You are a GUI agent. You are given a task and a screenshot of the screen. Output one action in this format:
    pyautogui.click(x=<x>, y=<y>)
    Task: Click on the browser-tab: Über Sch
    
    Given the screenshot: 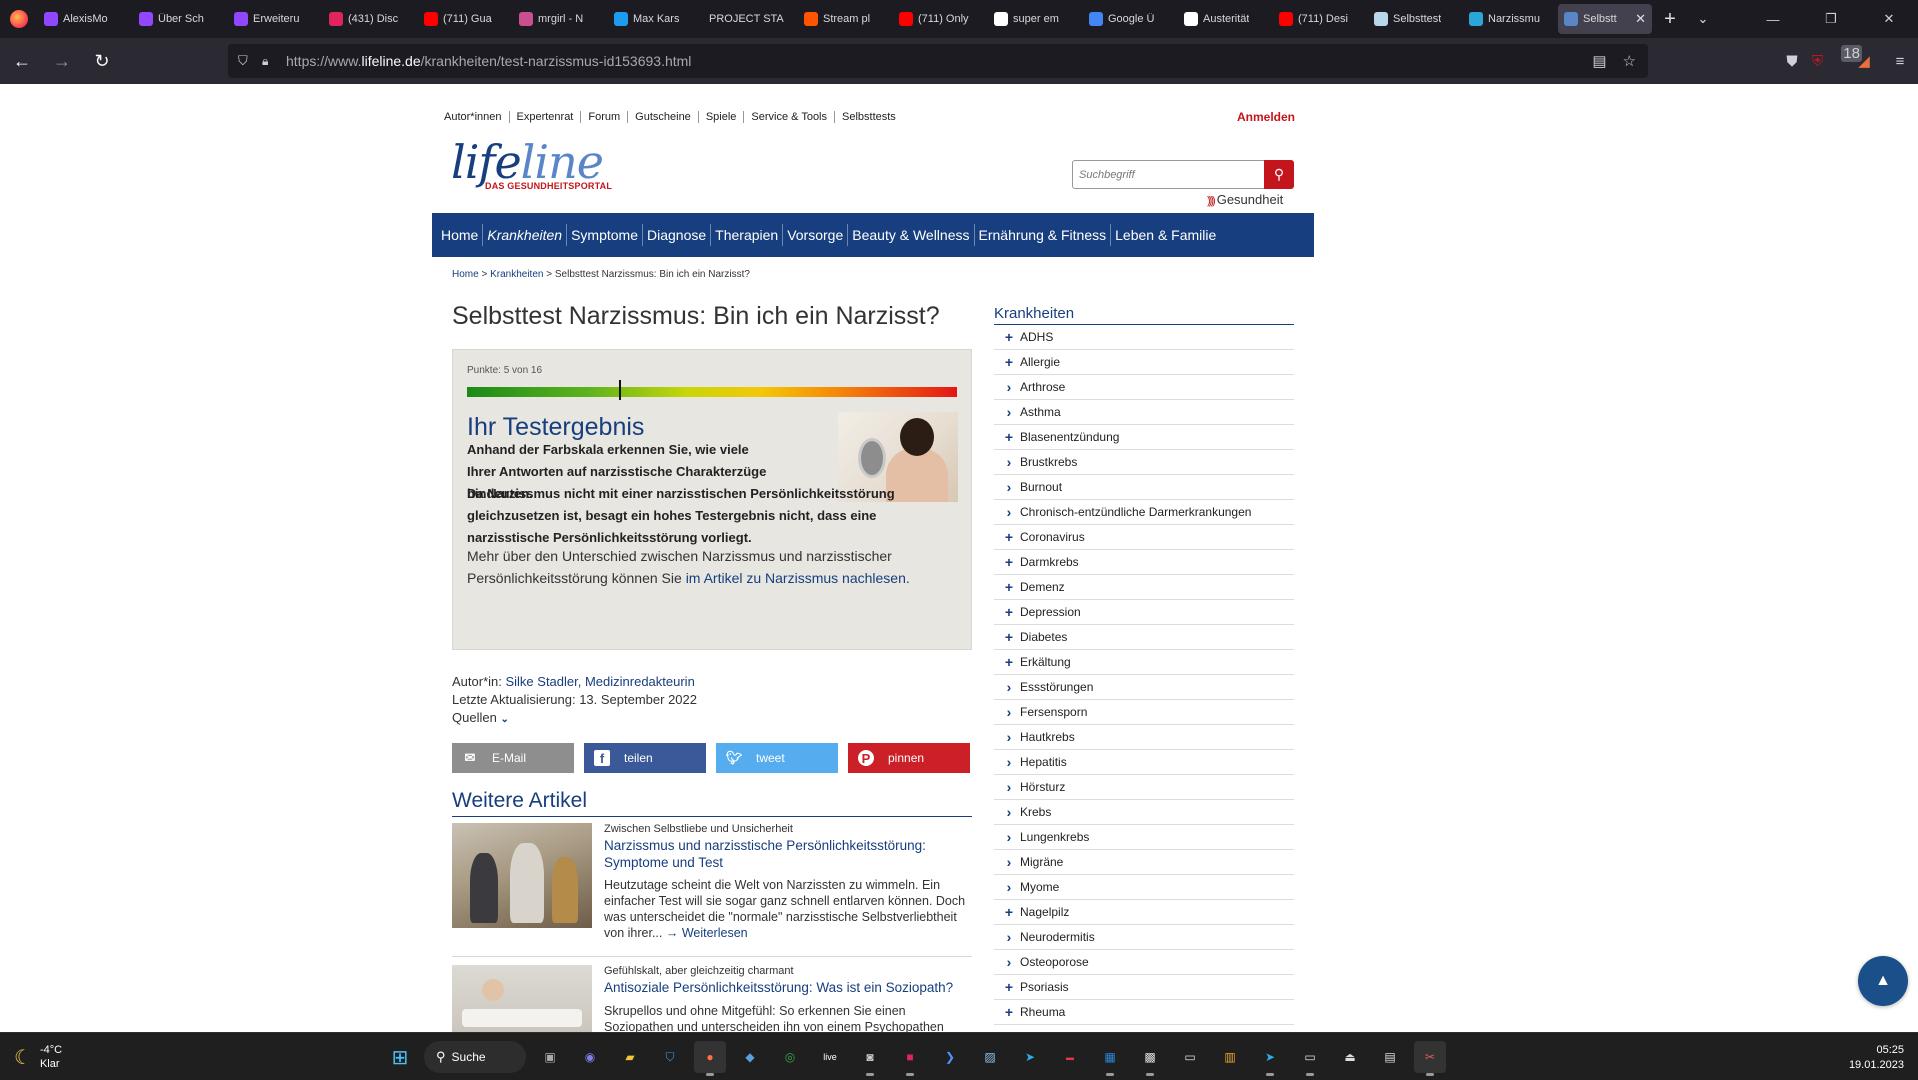 What is the action you would take?
    pyautogui.click(x=180, y=19)
    